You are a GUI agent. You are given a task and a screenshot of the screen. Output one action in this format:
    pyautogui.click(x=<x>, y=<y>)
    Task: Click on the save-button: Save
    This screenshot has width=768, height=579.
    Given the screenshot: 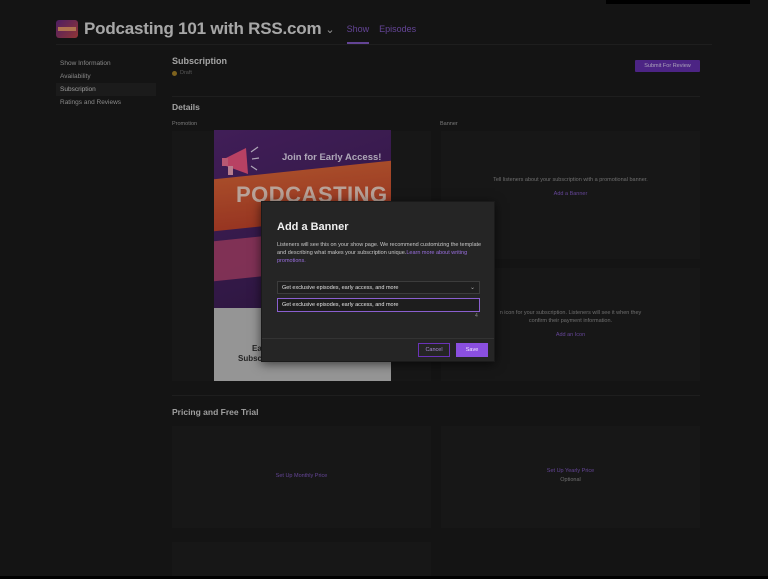 What is the action you would take?
    pyautogui.click(x=472, y=350)
    